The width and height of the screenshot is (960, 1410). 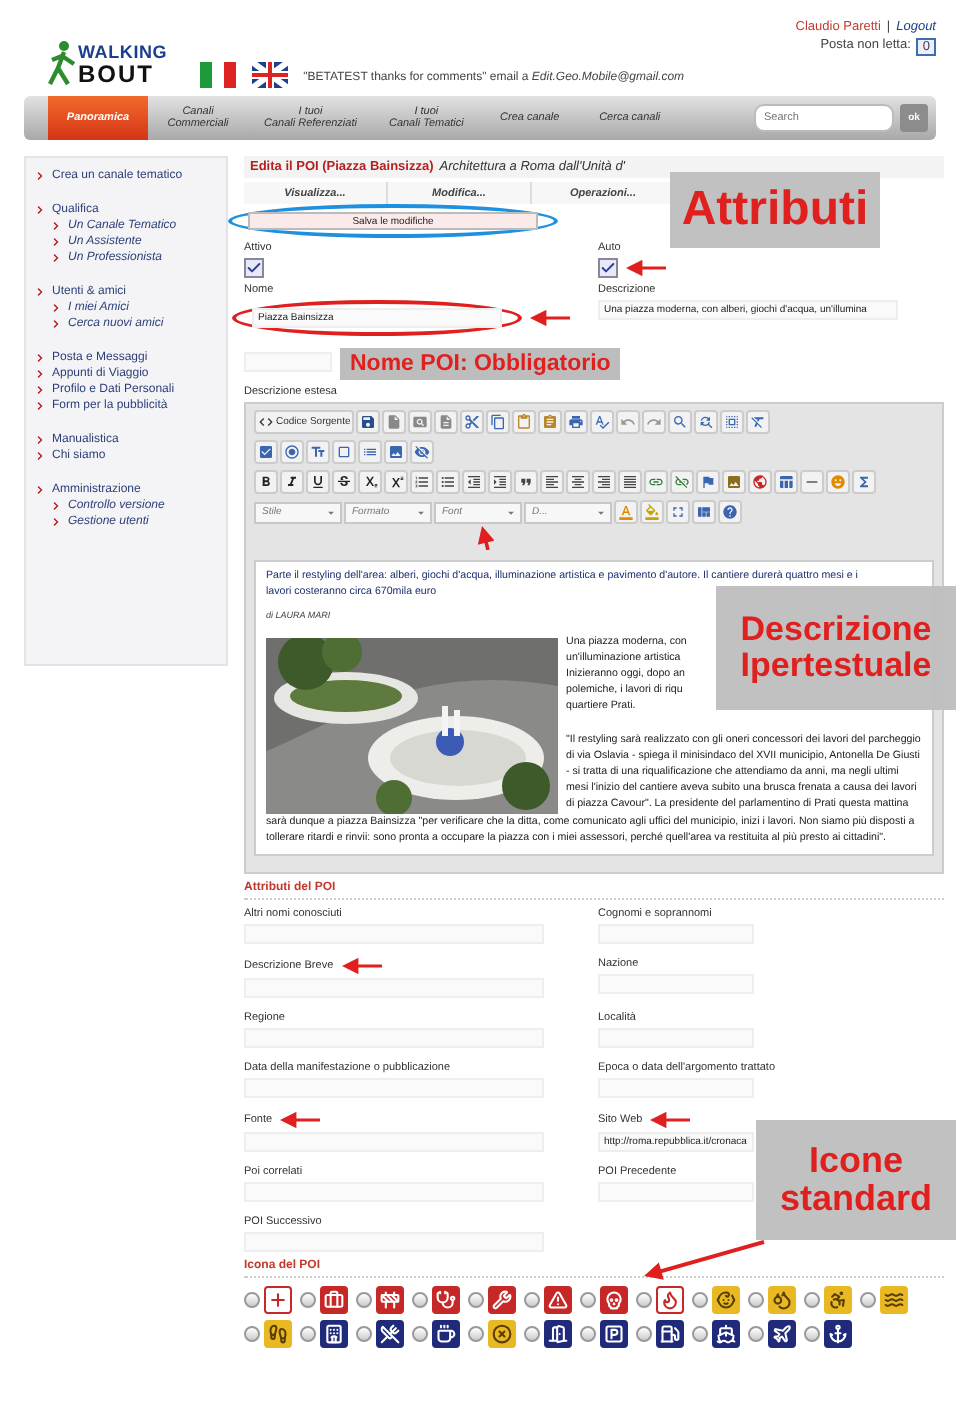 I want to click on clear-format-button, so click(x=758, y=422).